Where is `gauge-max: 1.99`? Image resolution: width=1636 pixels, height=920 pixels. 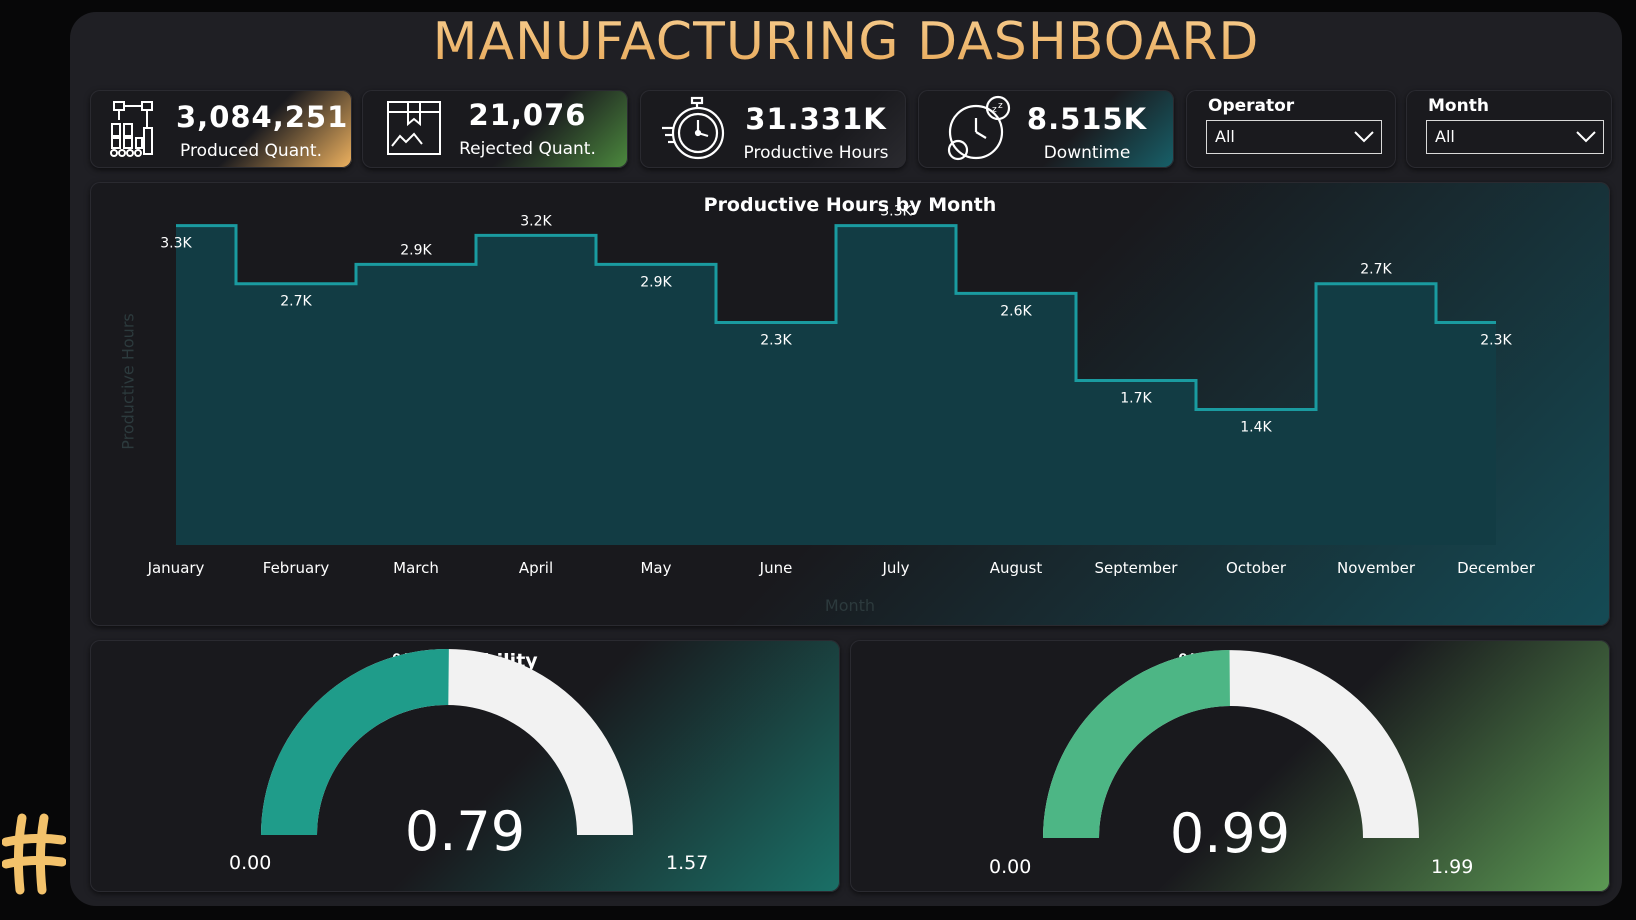 gauge-max: 1.99 is located at coordinates (1452, 867).